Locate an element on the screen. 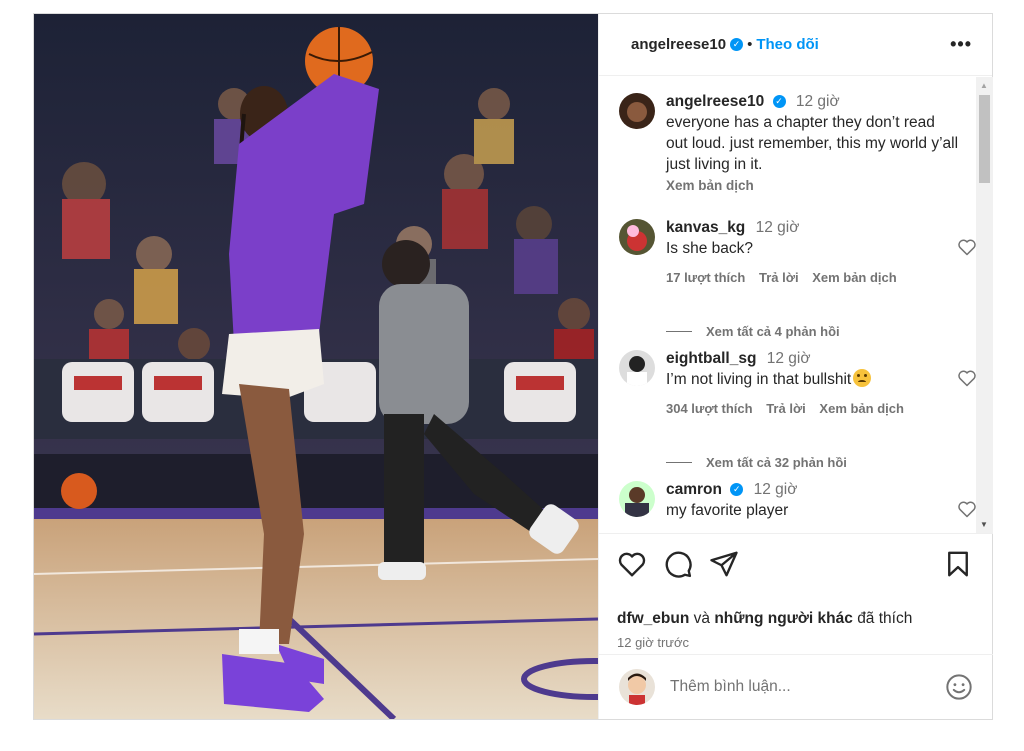 Image resolution: width=1024 pixels, height=751 pixels. comments-scrollbar: ▲ ▼ is located at coordinates (984, 305).